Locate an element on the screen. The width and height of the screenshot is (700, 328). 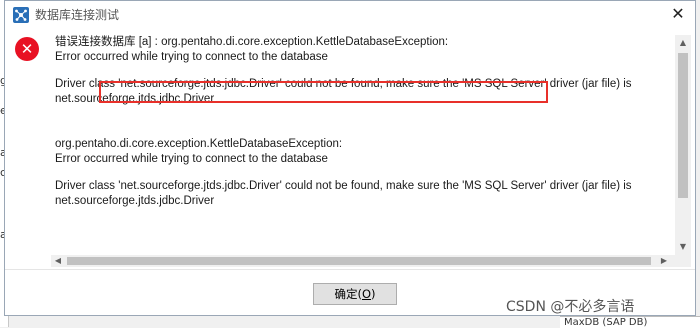
close-button: ✕ is located at coordinates (678, 14).